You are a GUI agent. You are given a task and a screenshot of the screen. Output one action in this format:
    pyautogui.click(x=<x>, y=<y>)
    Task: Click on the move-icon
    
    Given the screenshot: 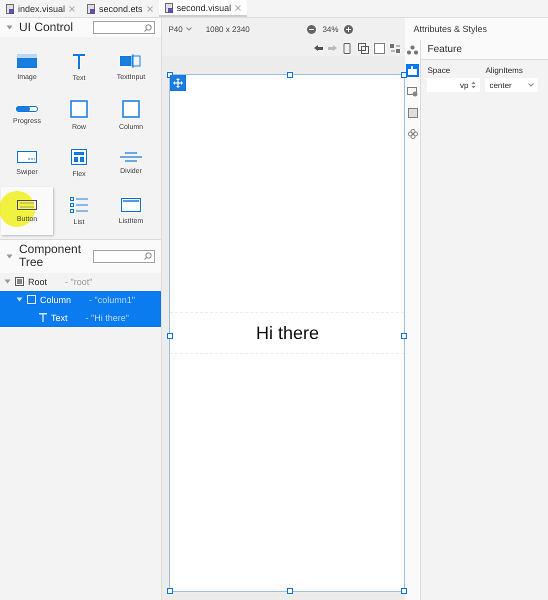 What is the action you would take?
    pyautogui.click(x=178, y=83)
    